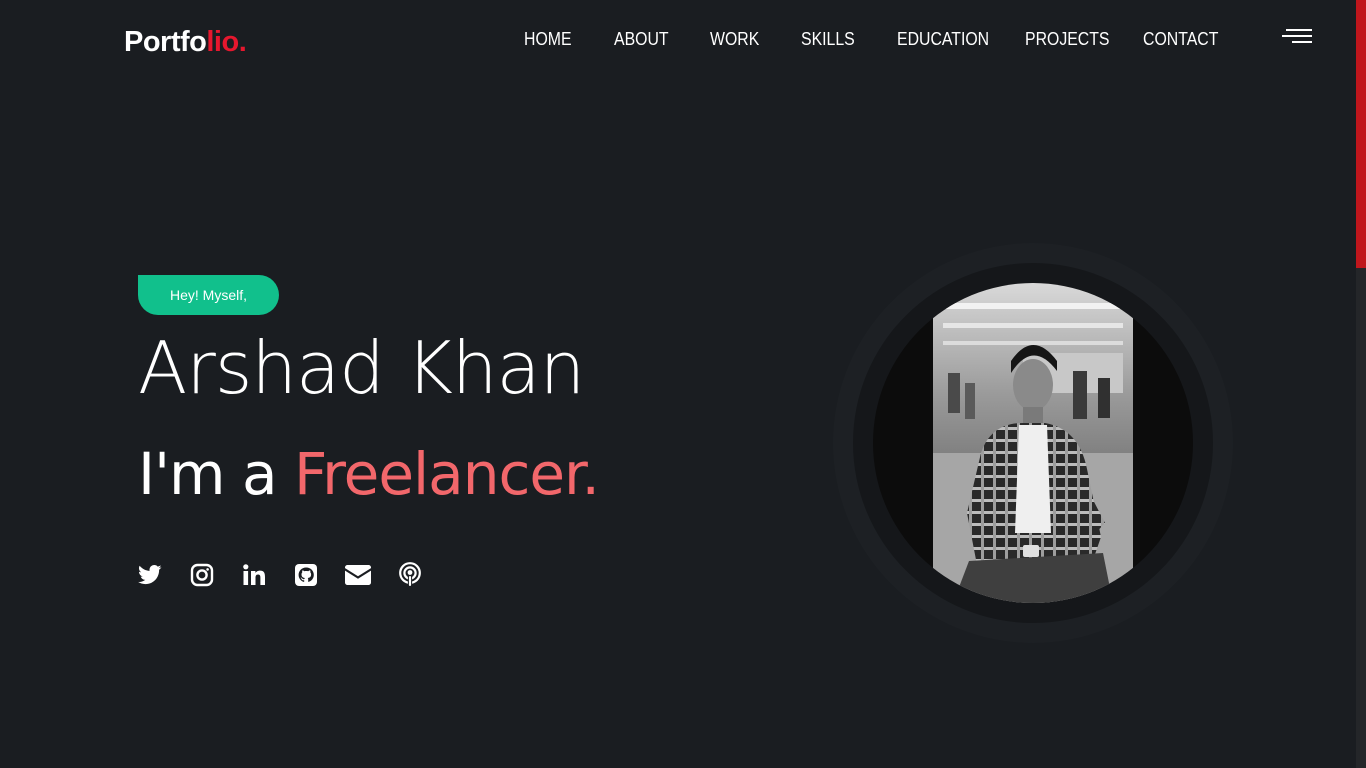  Describe the element at coordinates (1033, 443) in the screenshot. I see `profile-photo` at that location.